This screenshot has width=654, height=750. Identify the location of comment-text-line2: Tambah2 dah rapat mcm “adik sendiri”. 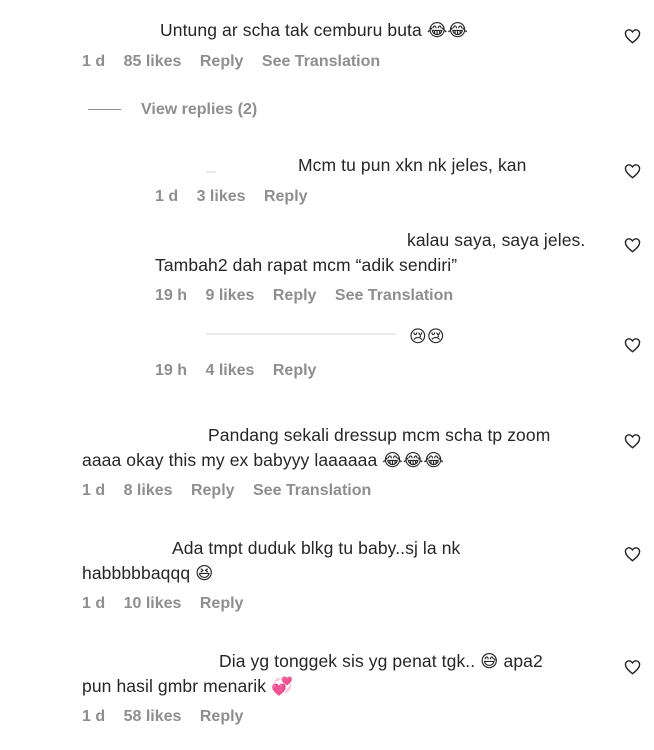
(306, 265).